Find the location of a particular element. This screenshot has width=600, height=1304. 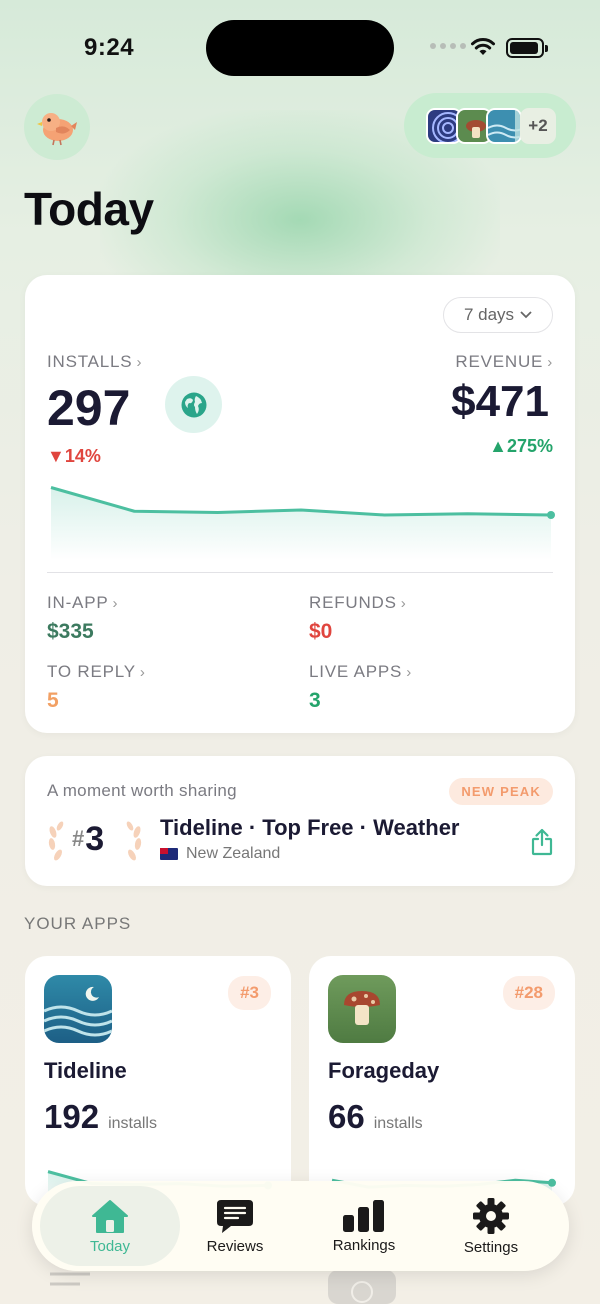

metric-to-reply: TO REPLY › 5 is located at coordinates (96, 687).